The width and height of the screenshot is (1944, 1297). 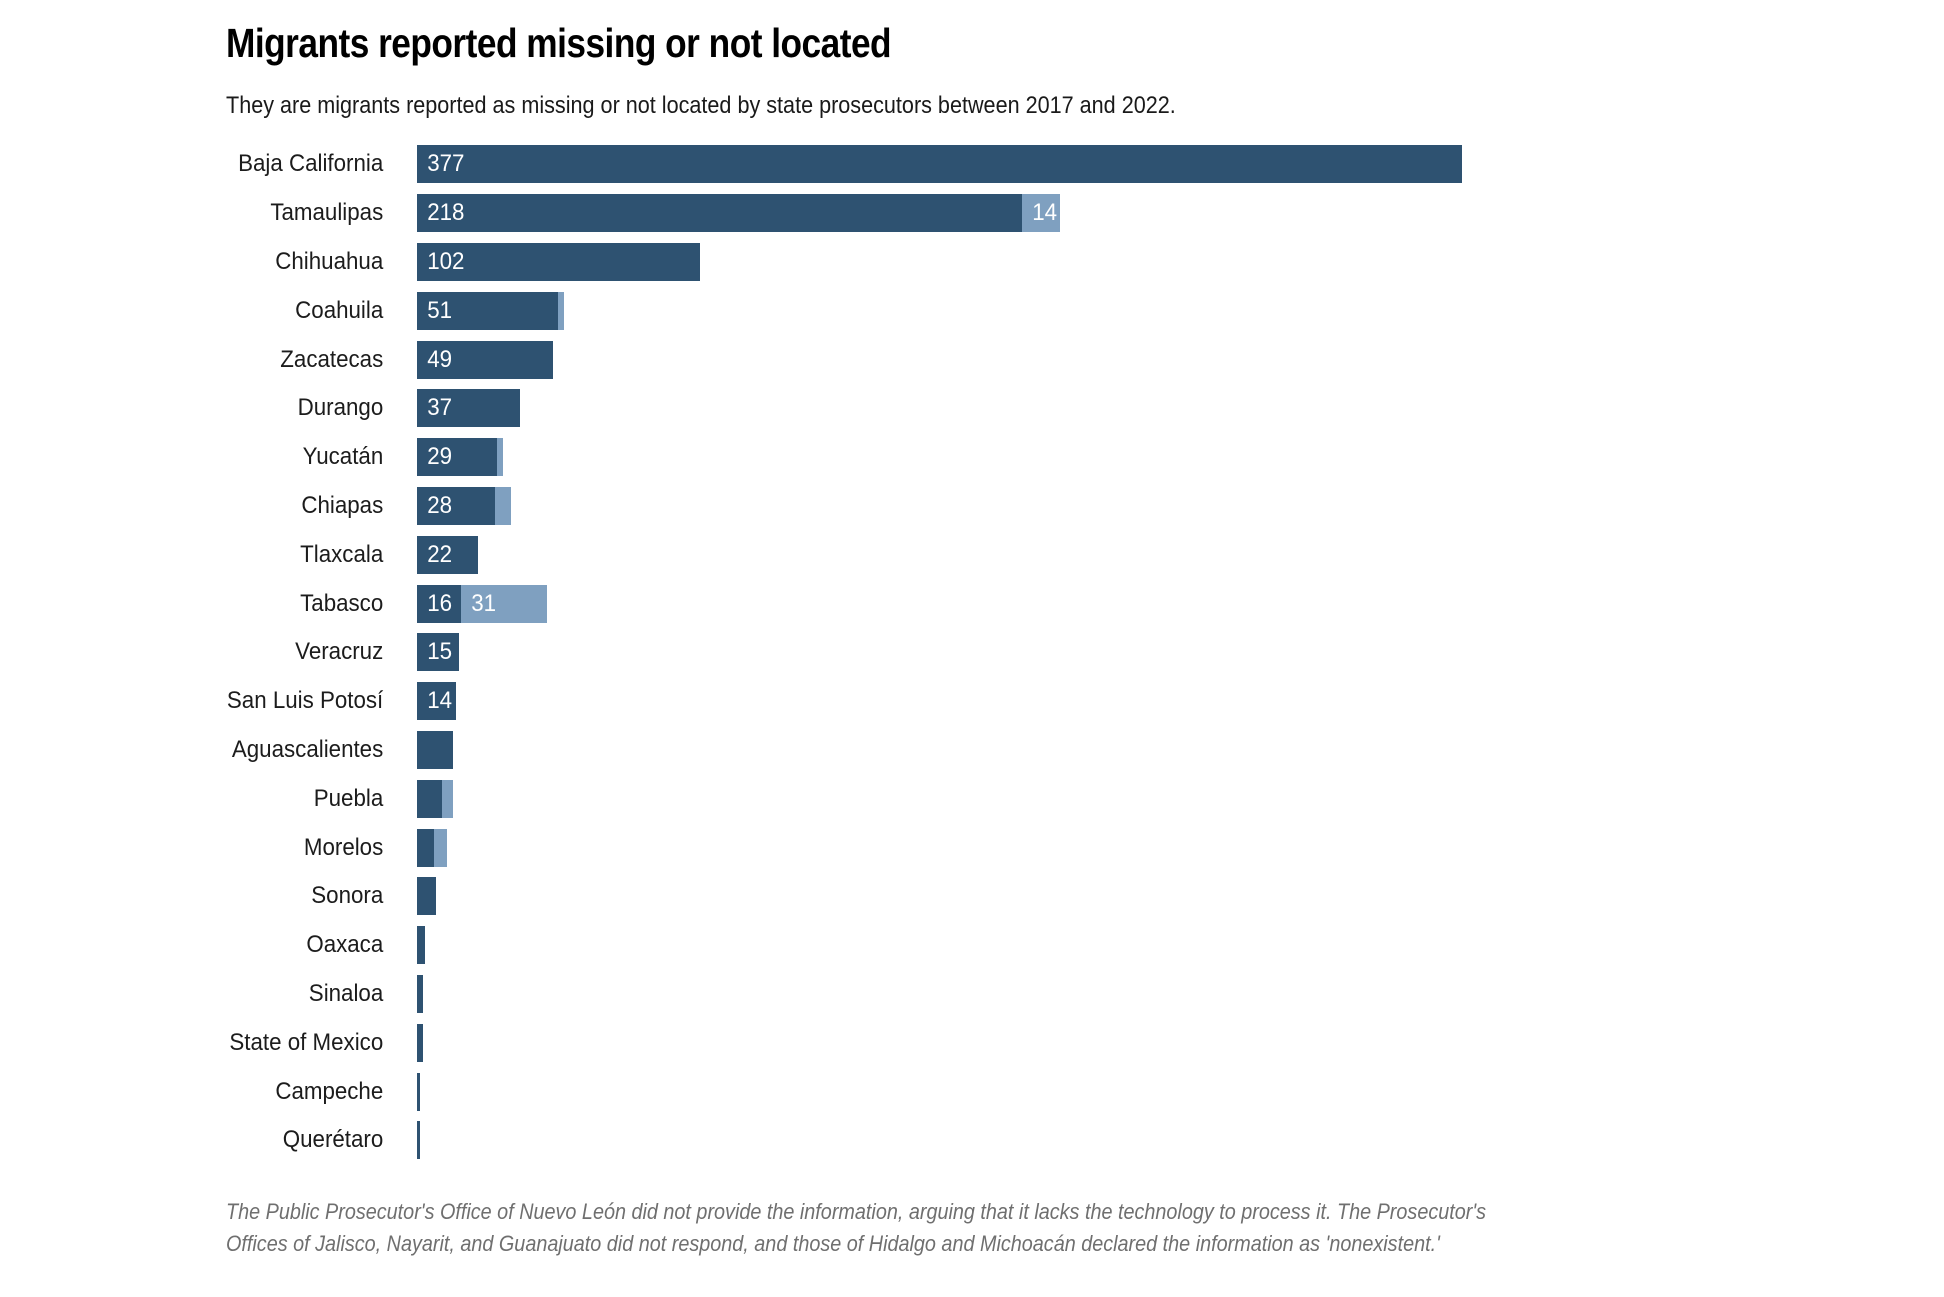 What do you see at coordinates (972, 457) in the screenshot?
I see `bar-row: Yucatán 29` at bounding box center [972, 457].